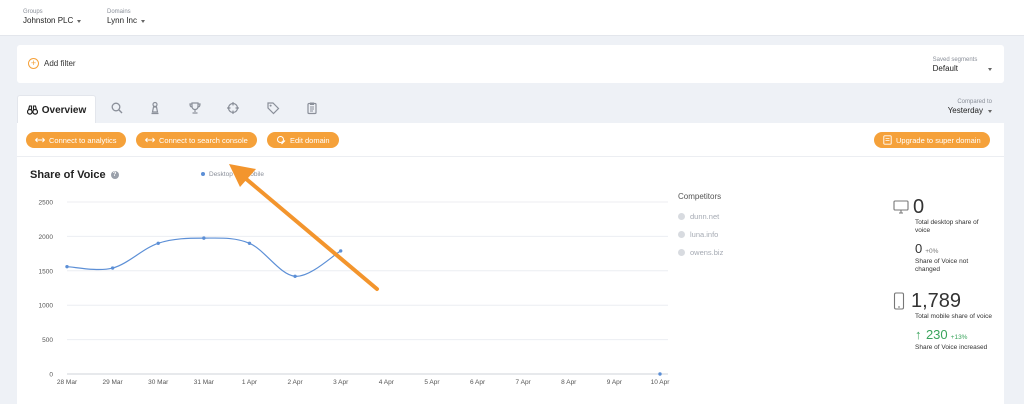  I want to click on mobile-share-label: Total mobile share of voice, so click(953, 316).